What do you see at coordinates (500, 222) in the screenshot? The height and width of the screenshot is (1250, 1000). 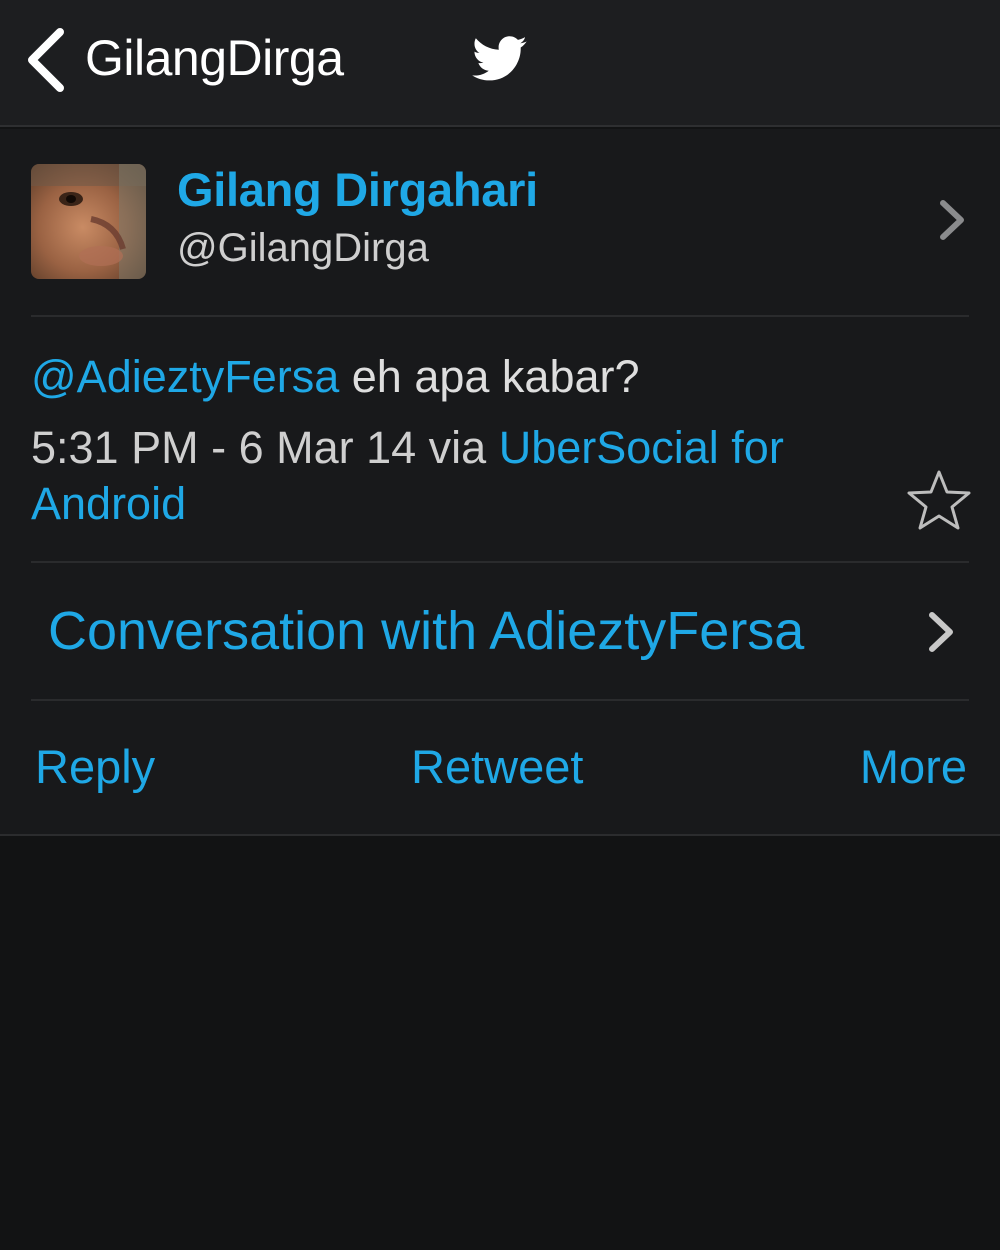 I see `author-row: Gilang Dirgahari @GilangDirga` at bounding box center [500, 222].